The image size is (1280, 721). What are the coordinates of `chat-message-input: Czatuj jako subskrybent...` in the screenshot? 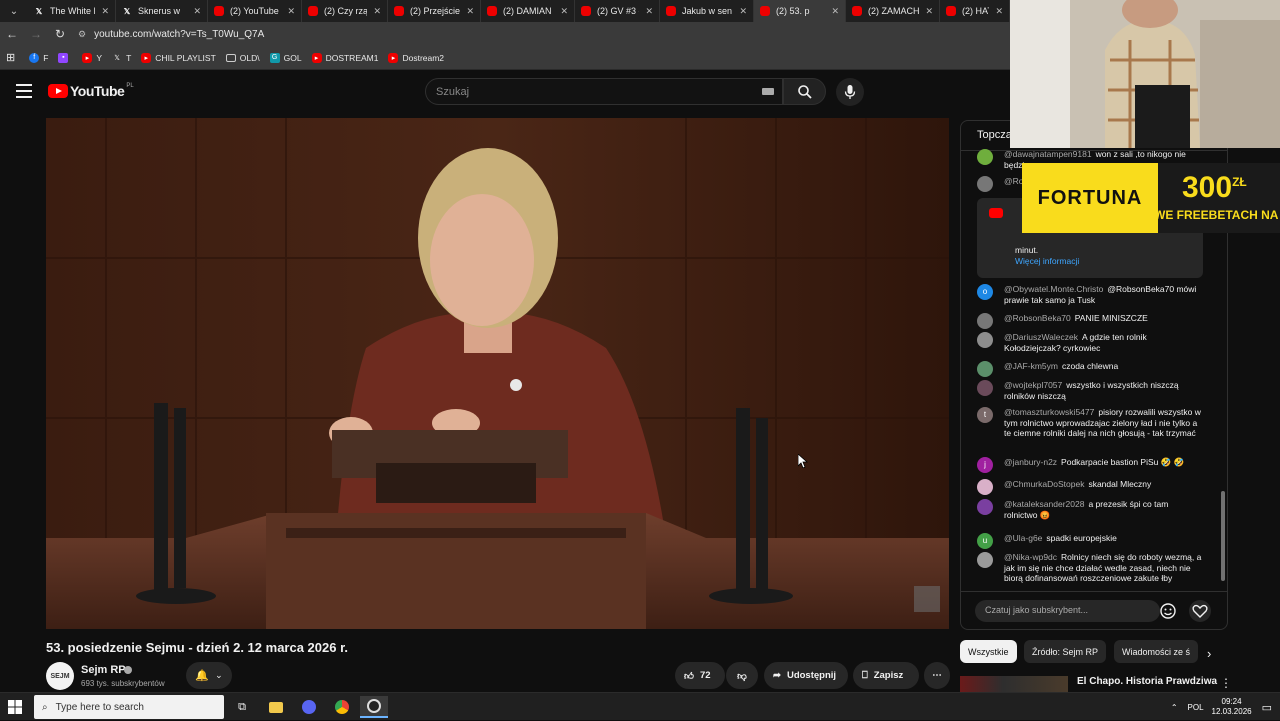 It's located at (1067, 611).